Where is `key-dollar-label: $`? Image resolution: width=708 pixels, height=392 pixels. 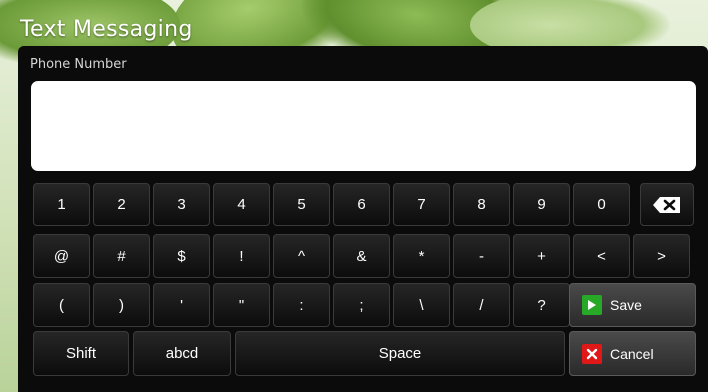 key-dollar-label: $ is located at coordinates (181, 256).